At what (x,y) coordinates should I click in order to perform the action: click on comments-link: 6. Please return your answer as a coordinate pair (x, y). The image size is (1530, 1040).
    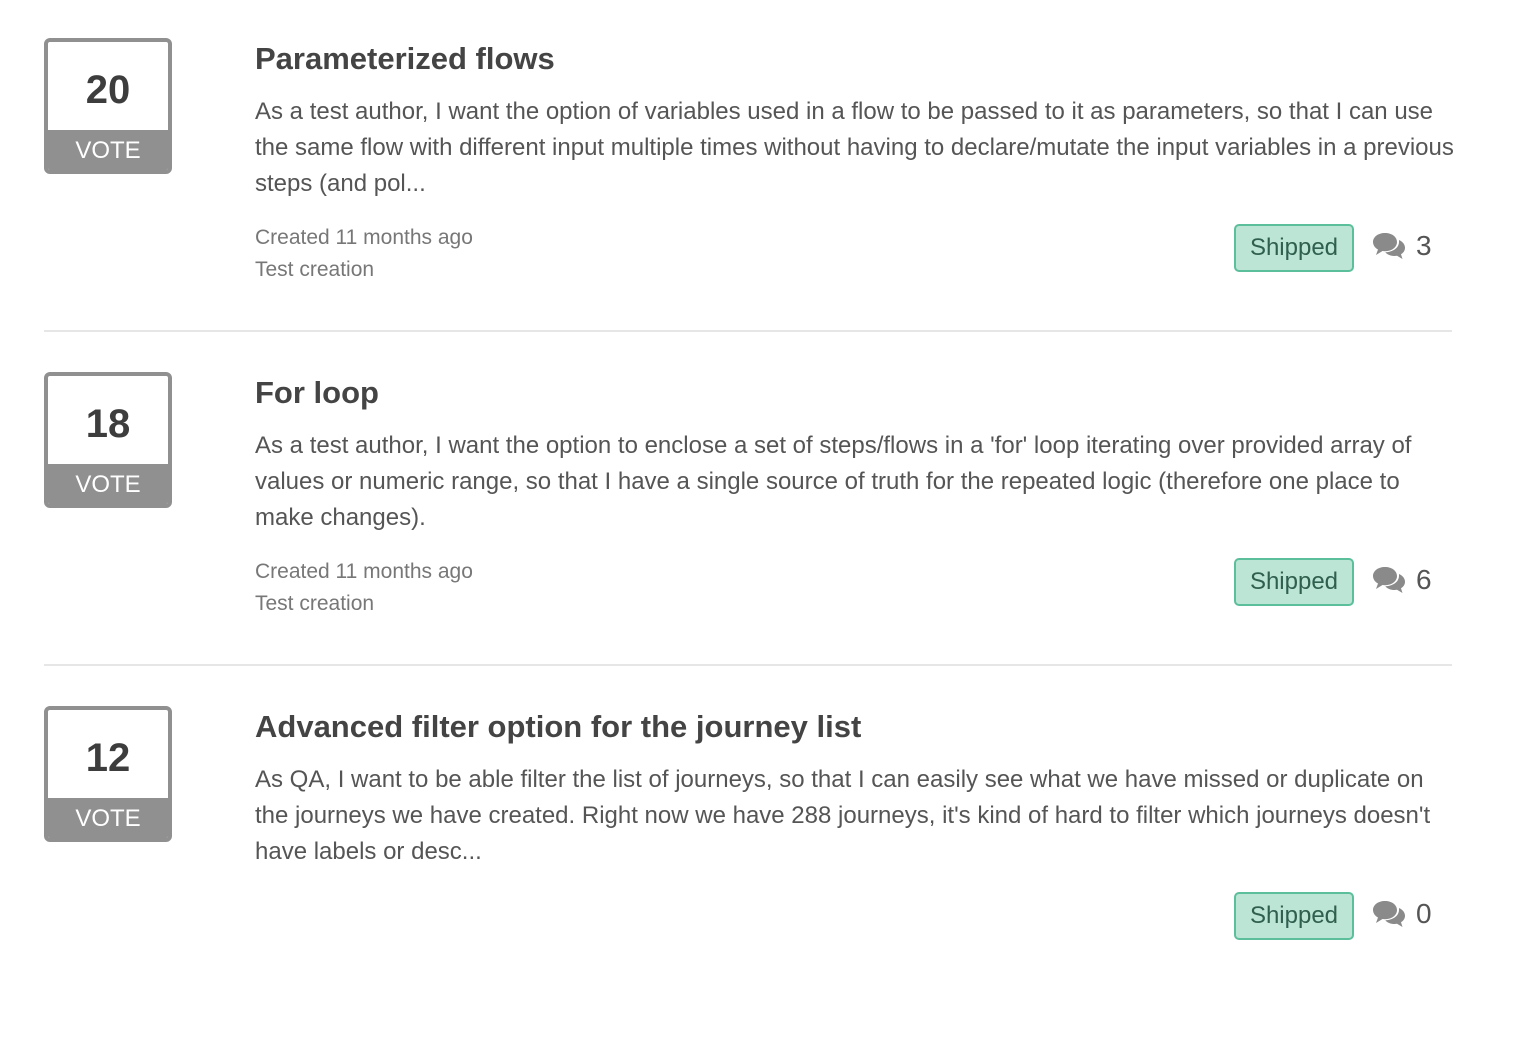
    Looking at the image, I should click on (1402, 580).